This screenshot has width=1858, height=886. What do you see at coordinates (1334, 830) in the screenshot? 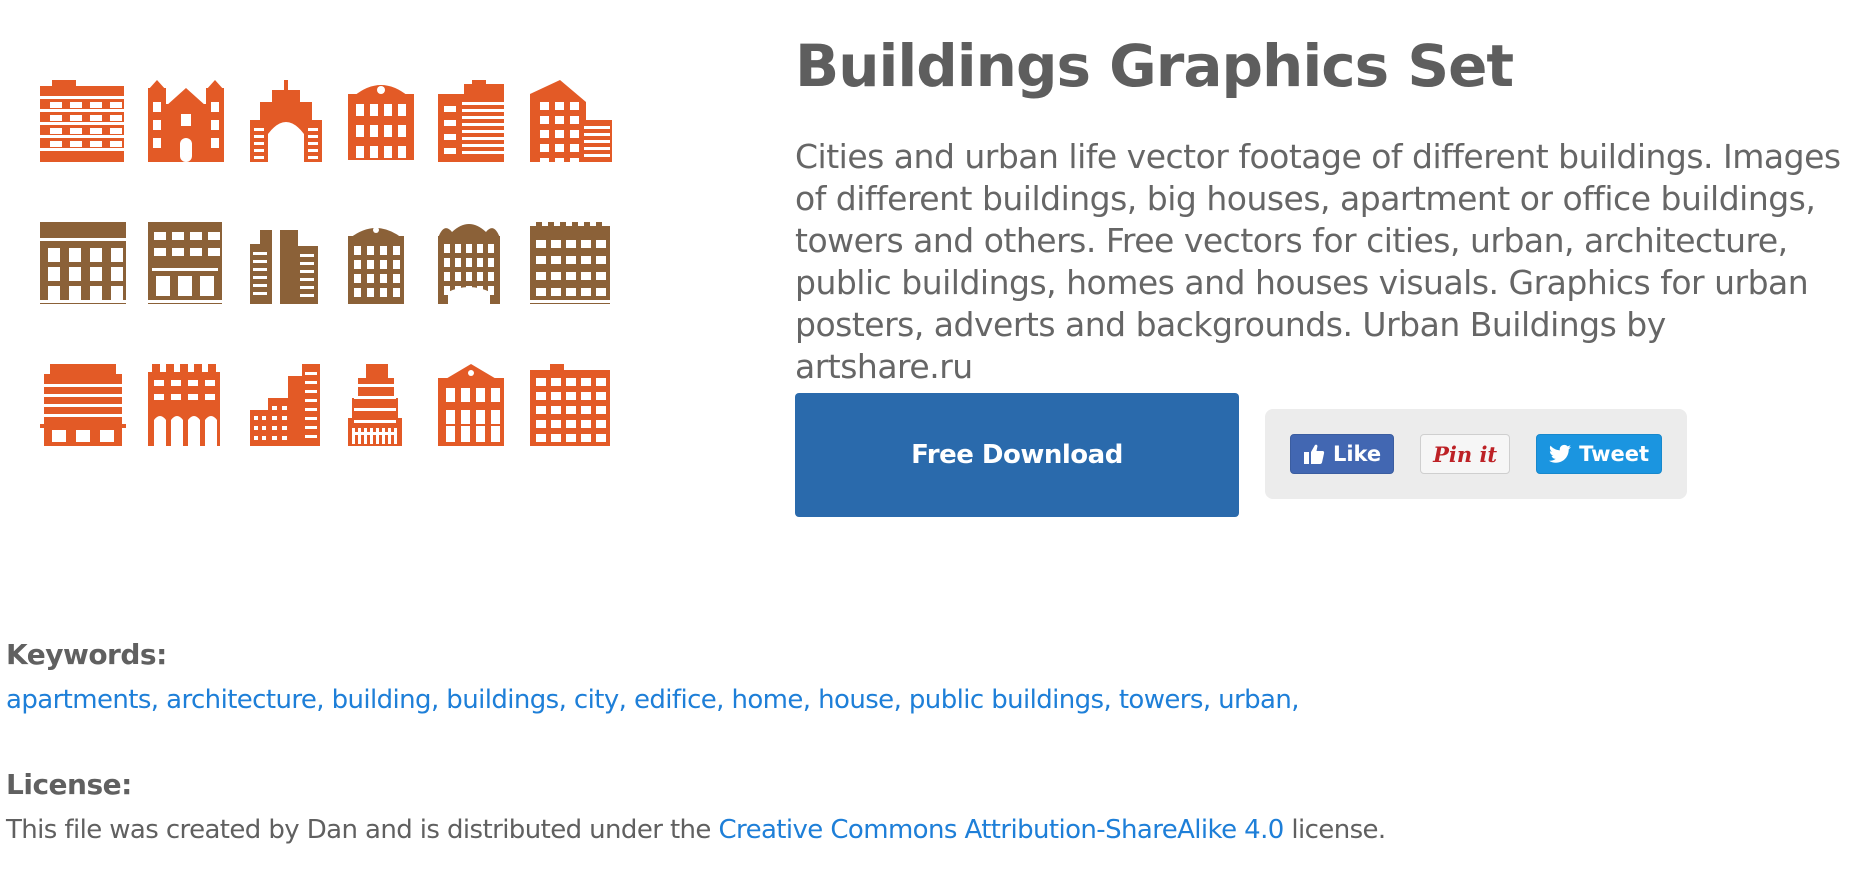
I see `license-text-after: license.` at bounding box center [1334, 830].